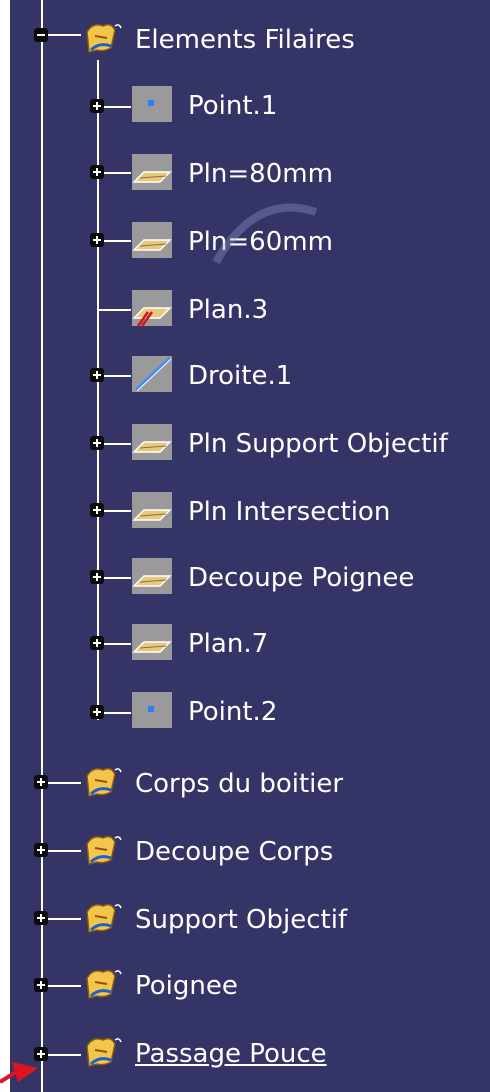 The image size is (490, 1092). Describe the element at coordinates (239, 784) in the screenshot. I see `tree-node-corps-du-boitier: Corps du boitier` at that location.